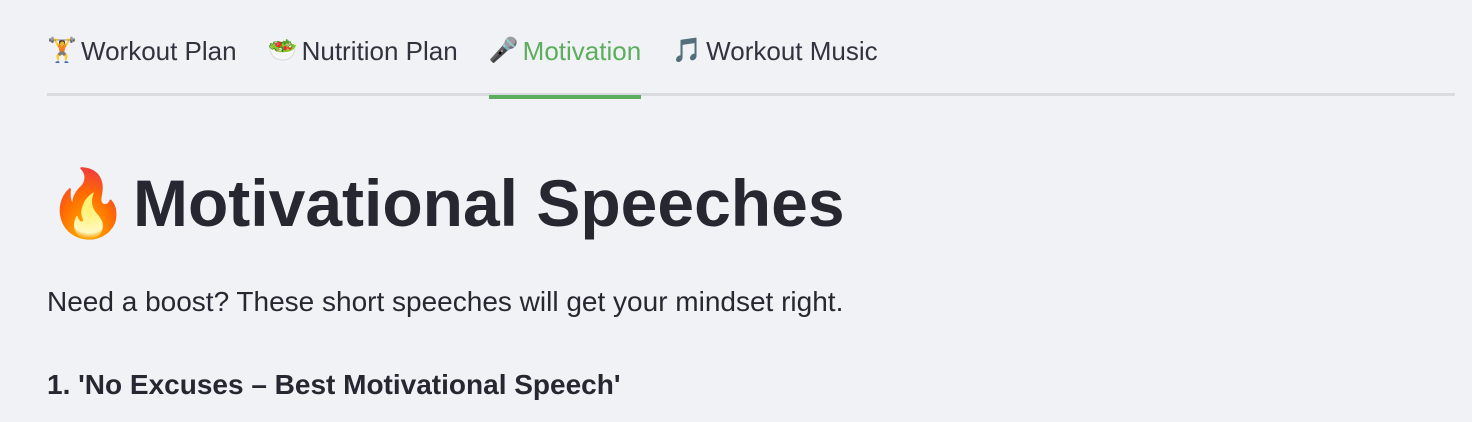 The height and width of the screenshot is (422, 1472). I want to click on page-title: 🔥 Motivational Speeches, so click(446, 203).